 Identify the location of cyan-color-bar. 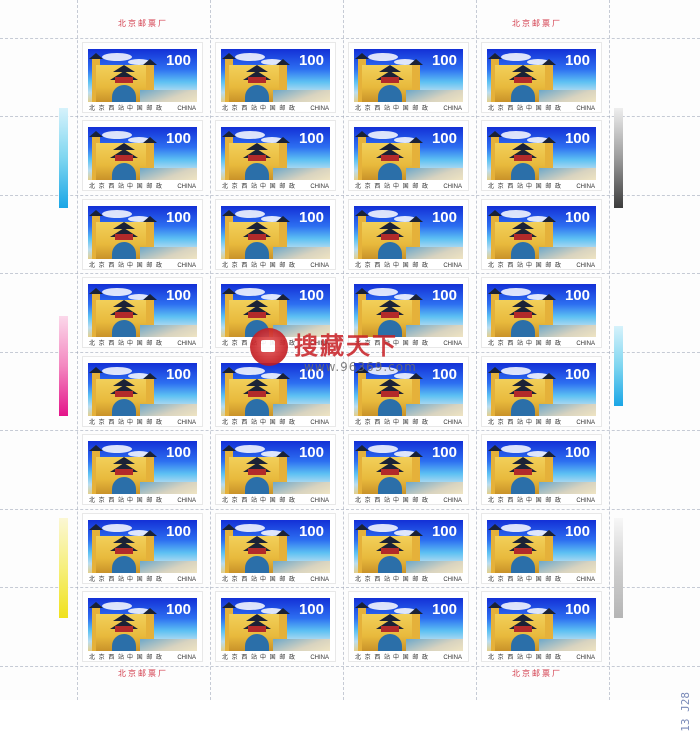
(618, 366).